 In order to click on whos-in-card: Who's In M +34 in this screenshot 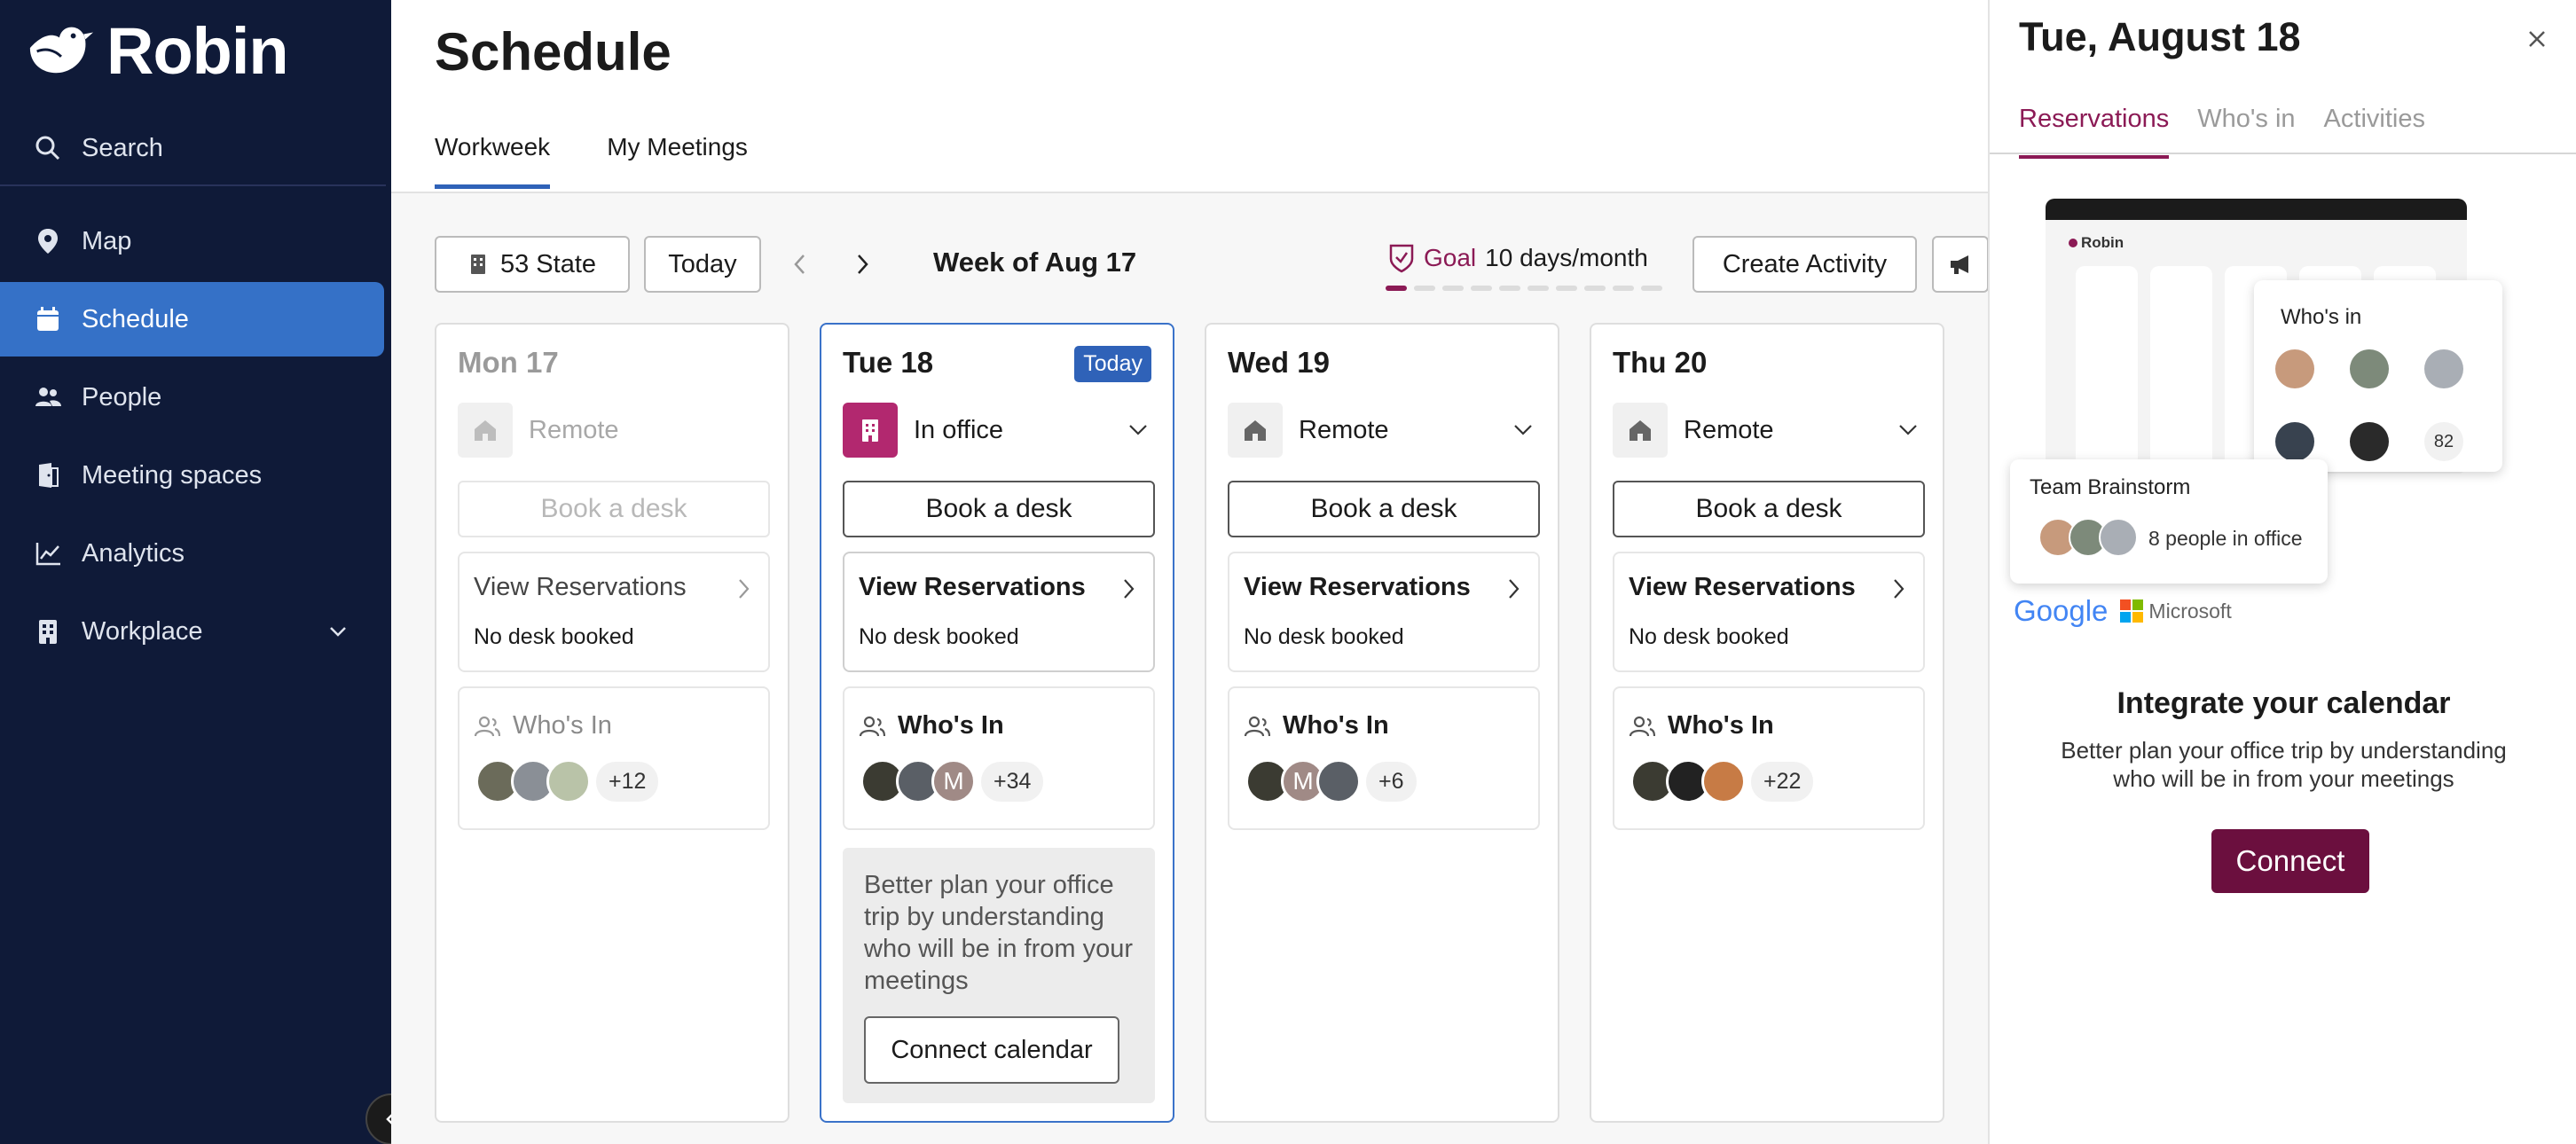, I will do `click(999, 758)`.